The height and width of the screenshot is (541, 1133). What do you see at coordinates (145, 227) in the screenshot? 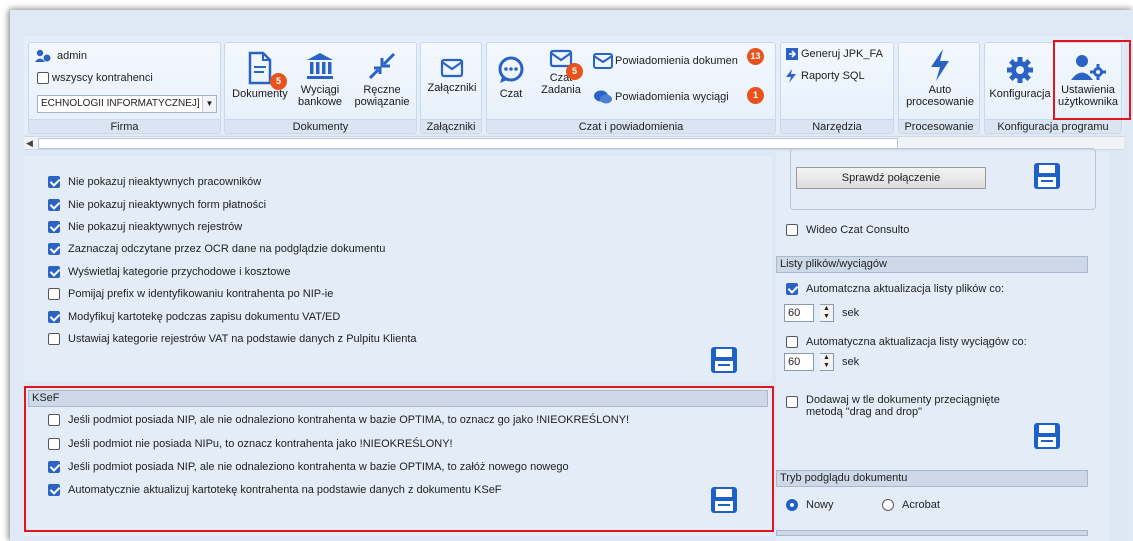
I see `option-row: Nie pokazuj nieaktywnych rejestrów` at bounding box center [145, 227].